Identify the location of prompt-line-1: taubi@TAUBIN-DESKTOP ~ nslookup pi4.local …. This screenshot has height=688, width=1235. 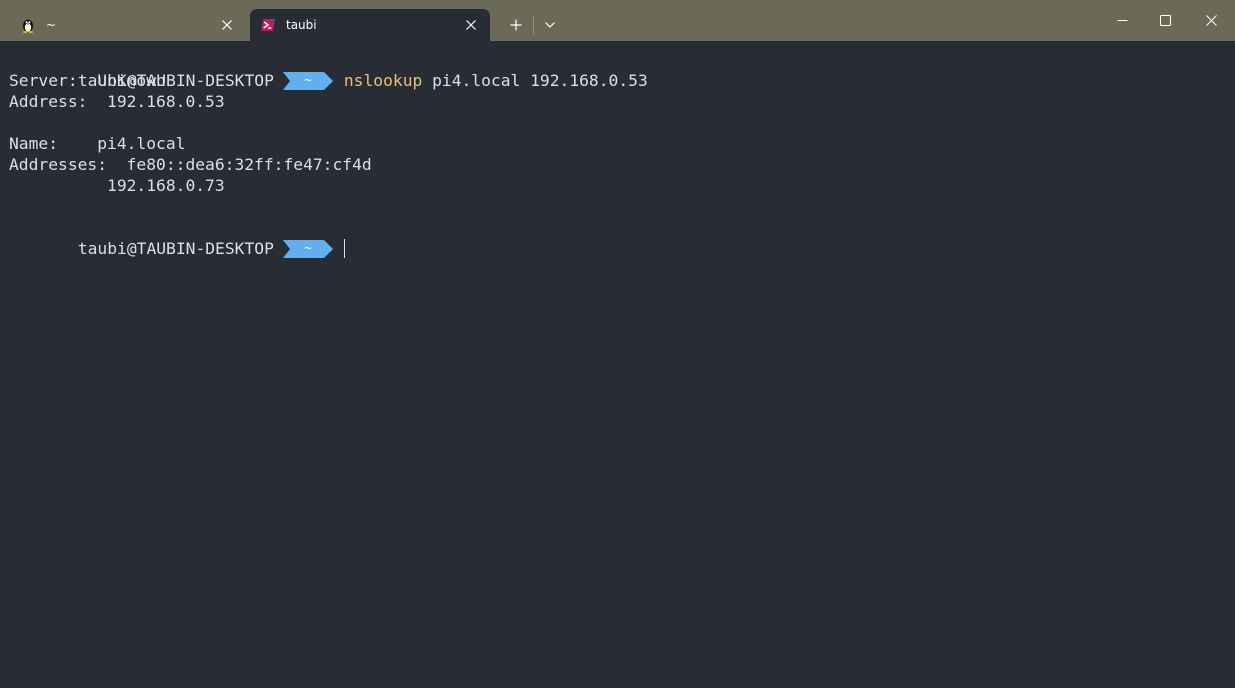
(333, 69).